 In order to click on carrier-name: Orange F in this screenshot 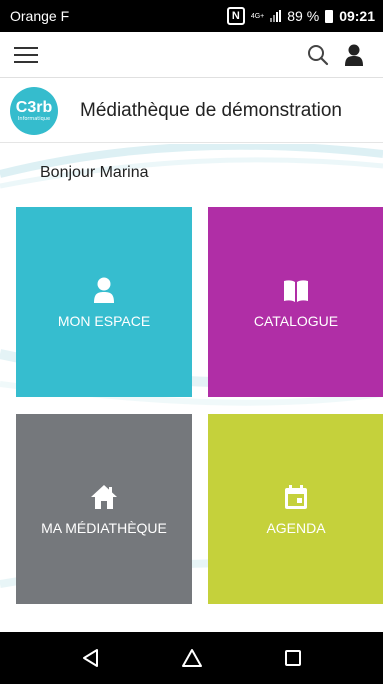, I will do `click(40, 16)`.